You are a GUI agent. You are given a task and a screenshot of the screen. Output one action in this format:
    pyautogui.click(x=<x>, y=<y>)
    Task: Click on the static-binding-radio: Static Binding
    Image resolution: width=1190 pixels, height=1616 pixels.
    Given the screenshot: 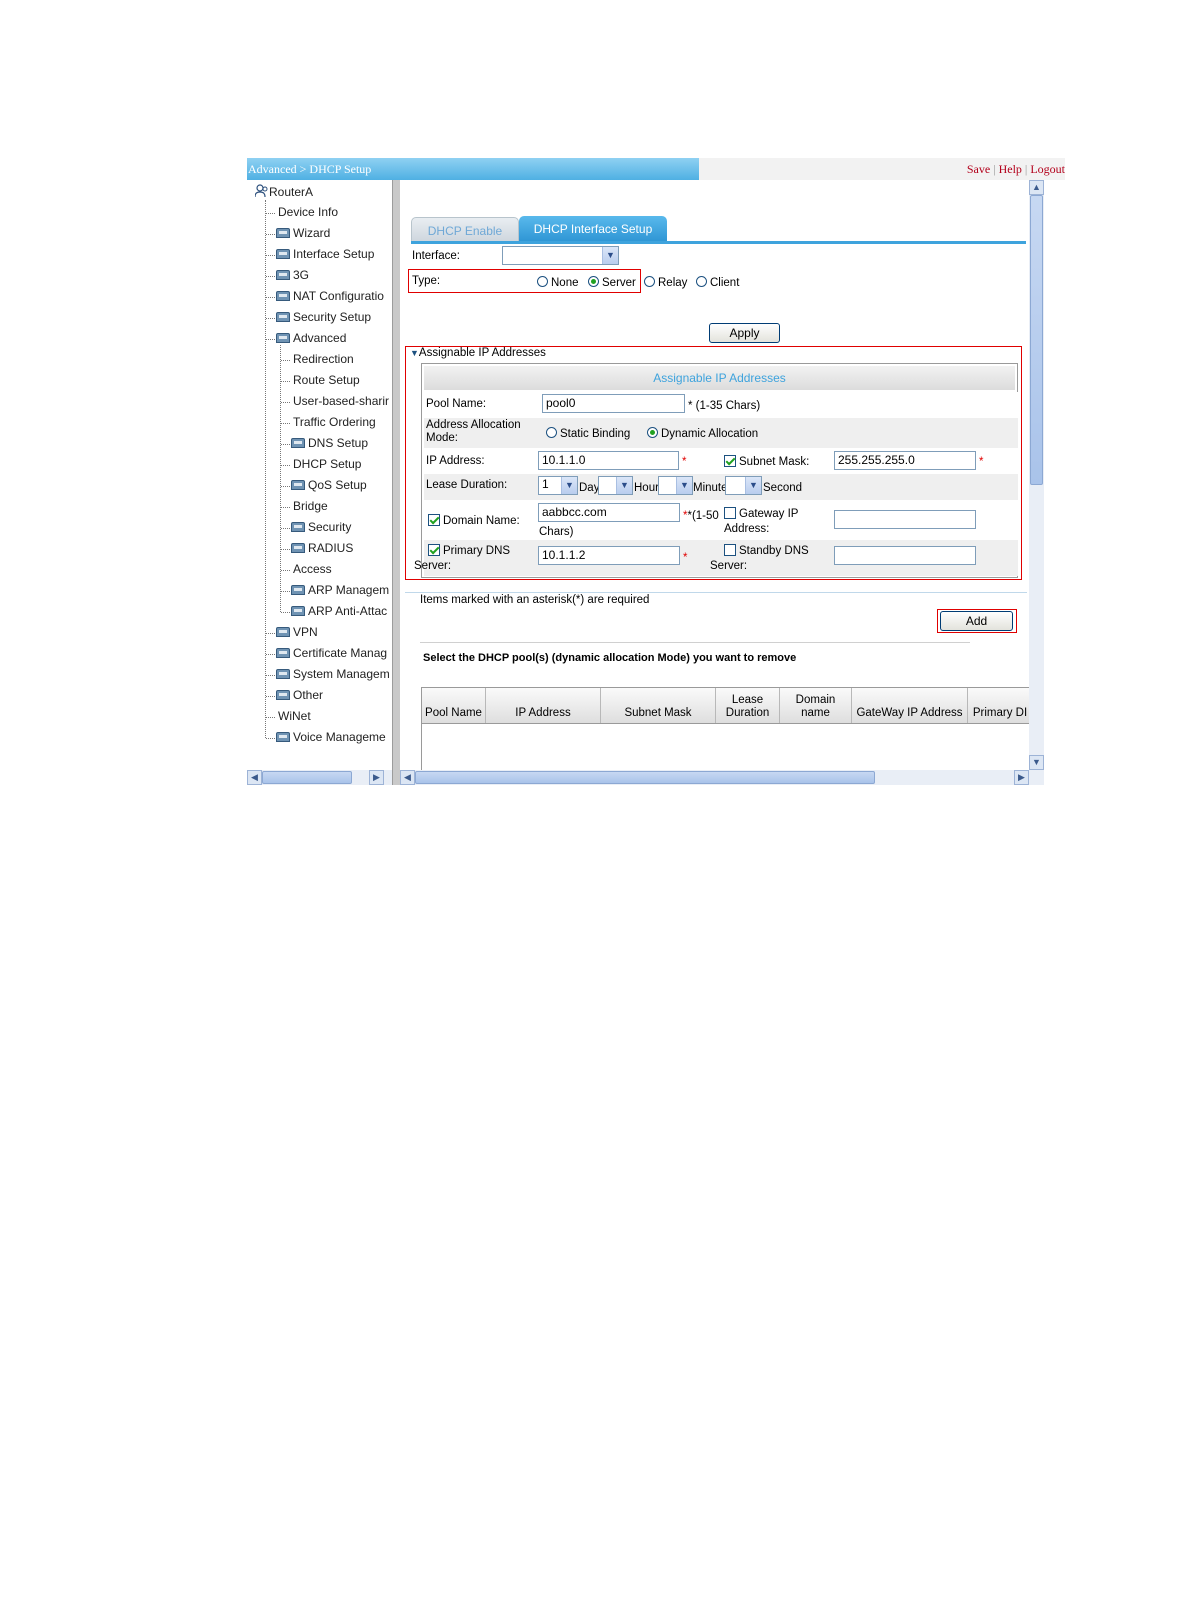 What is the action you would take?
    pyautogui.click(x=588, y=433)
    